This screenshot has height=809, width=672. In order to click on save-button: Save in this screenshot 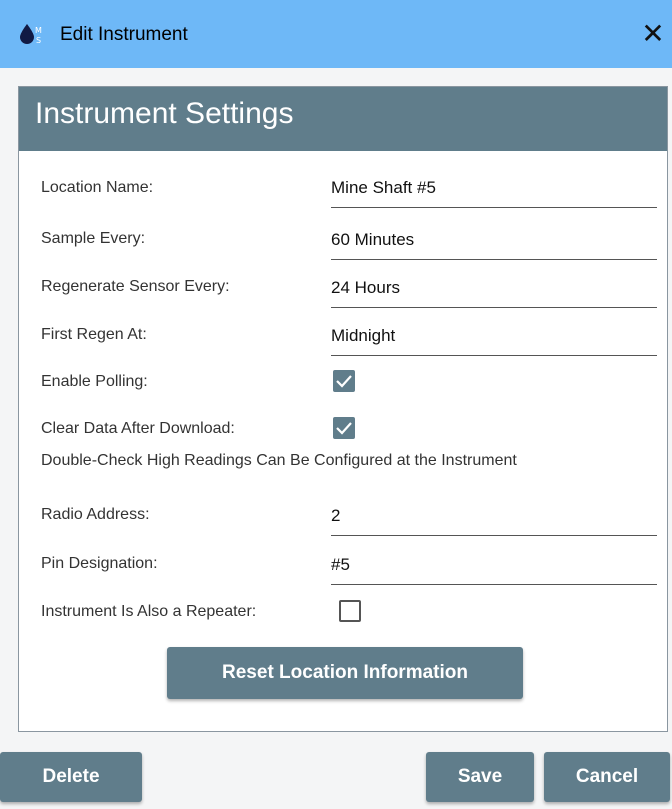, I will do `click(480, 777)`.